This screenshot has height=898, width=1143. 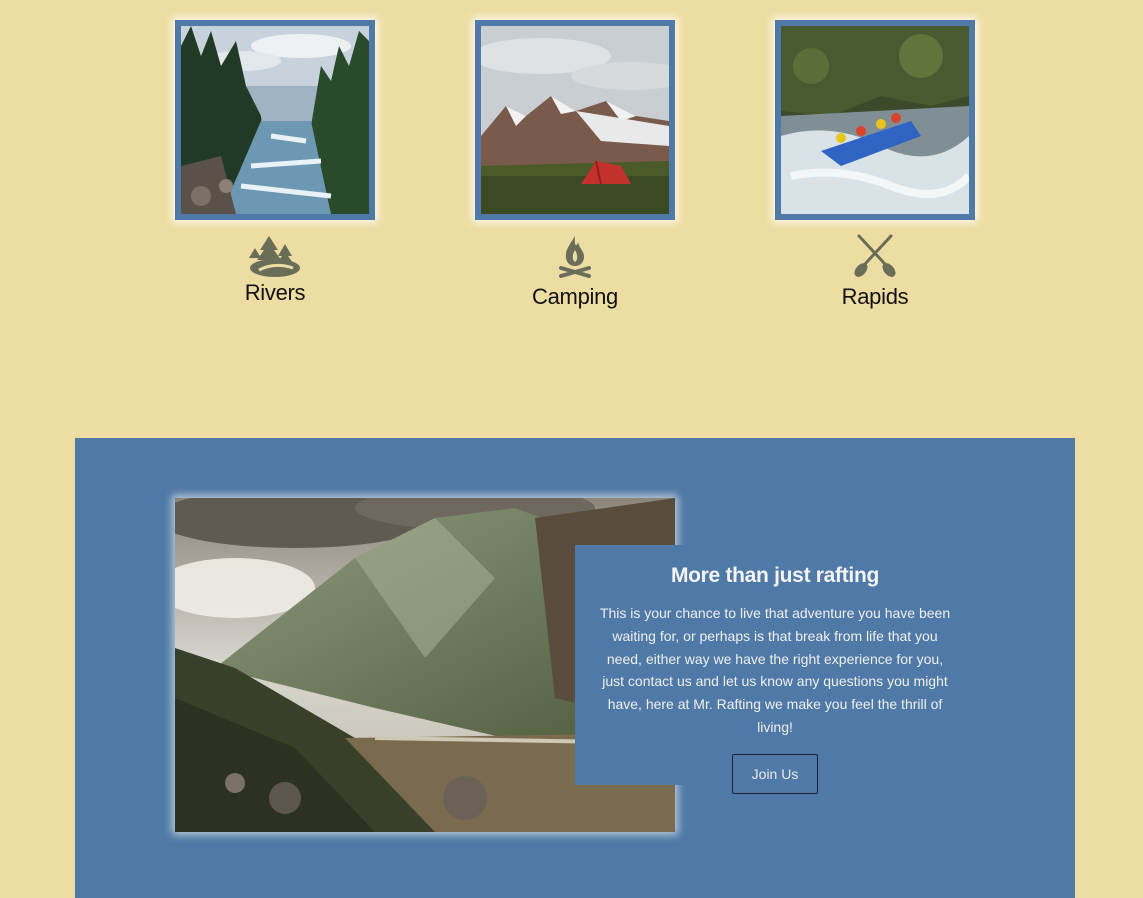 I want to click on mountain-tent-photo, so click(x=575, y=120).